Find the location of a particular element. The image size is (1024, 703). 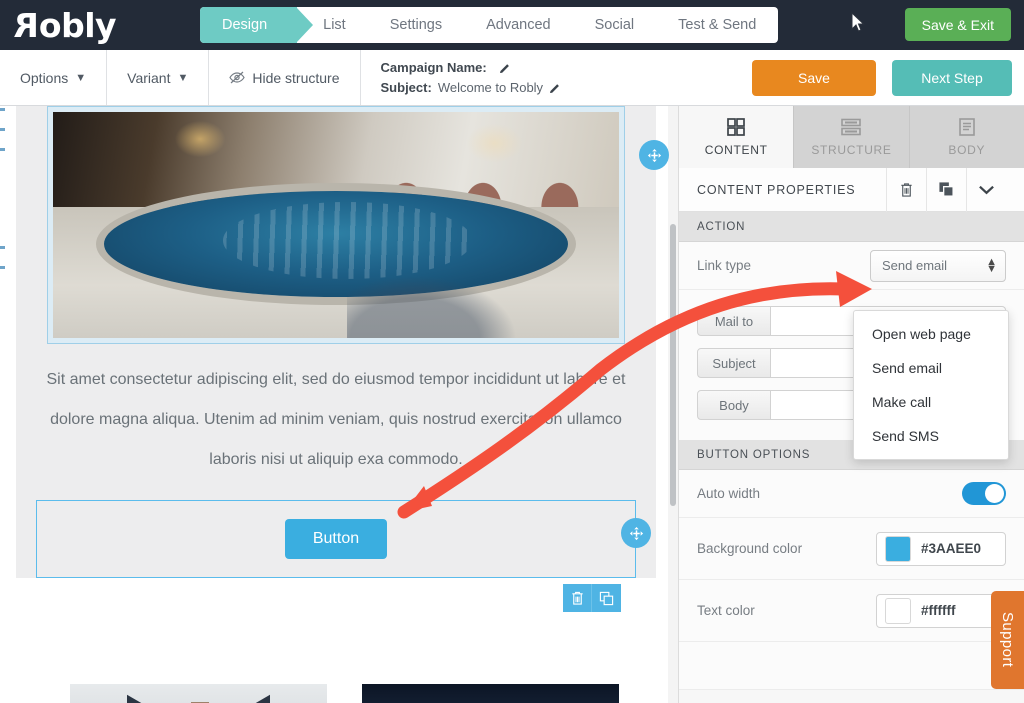

canvas-scrollbar is located at coordinates (673, 404).